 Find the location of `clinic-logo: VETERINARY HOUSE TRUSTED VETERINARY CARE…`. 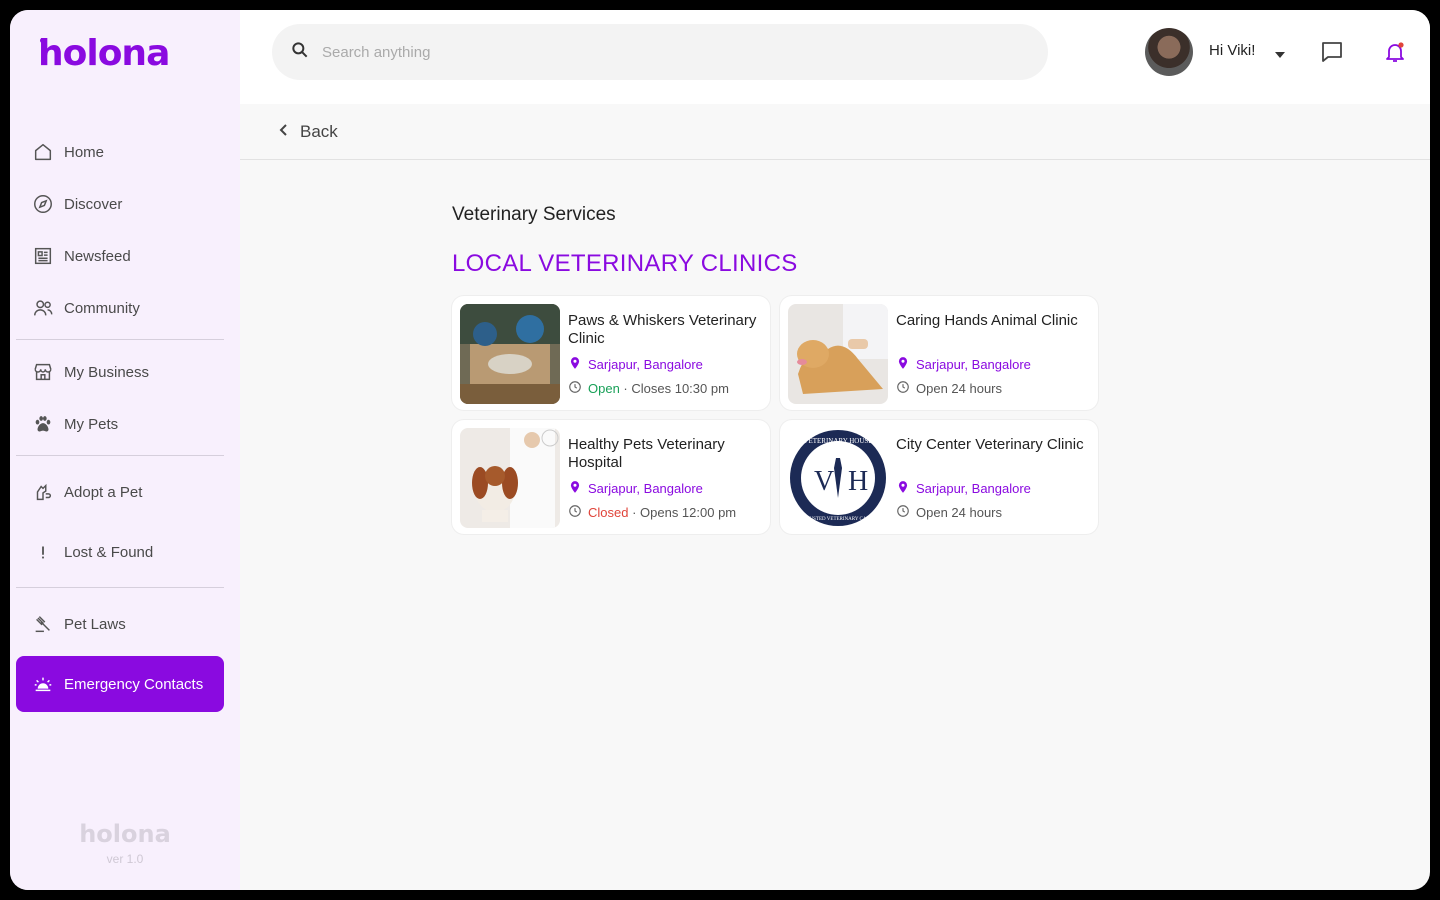

clinic-logo: VETERINARY HOUSE TRUSTED VETERINARY CARE… is located at coordinates (838, 478).